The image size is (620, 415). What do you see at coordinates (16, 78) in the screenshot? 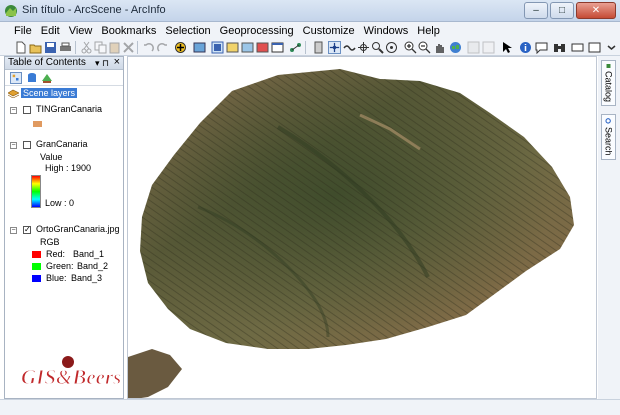
I see `list-by-drawing-order-icon` at bounding box center [16, 78].